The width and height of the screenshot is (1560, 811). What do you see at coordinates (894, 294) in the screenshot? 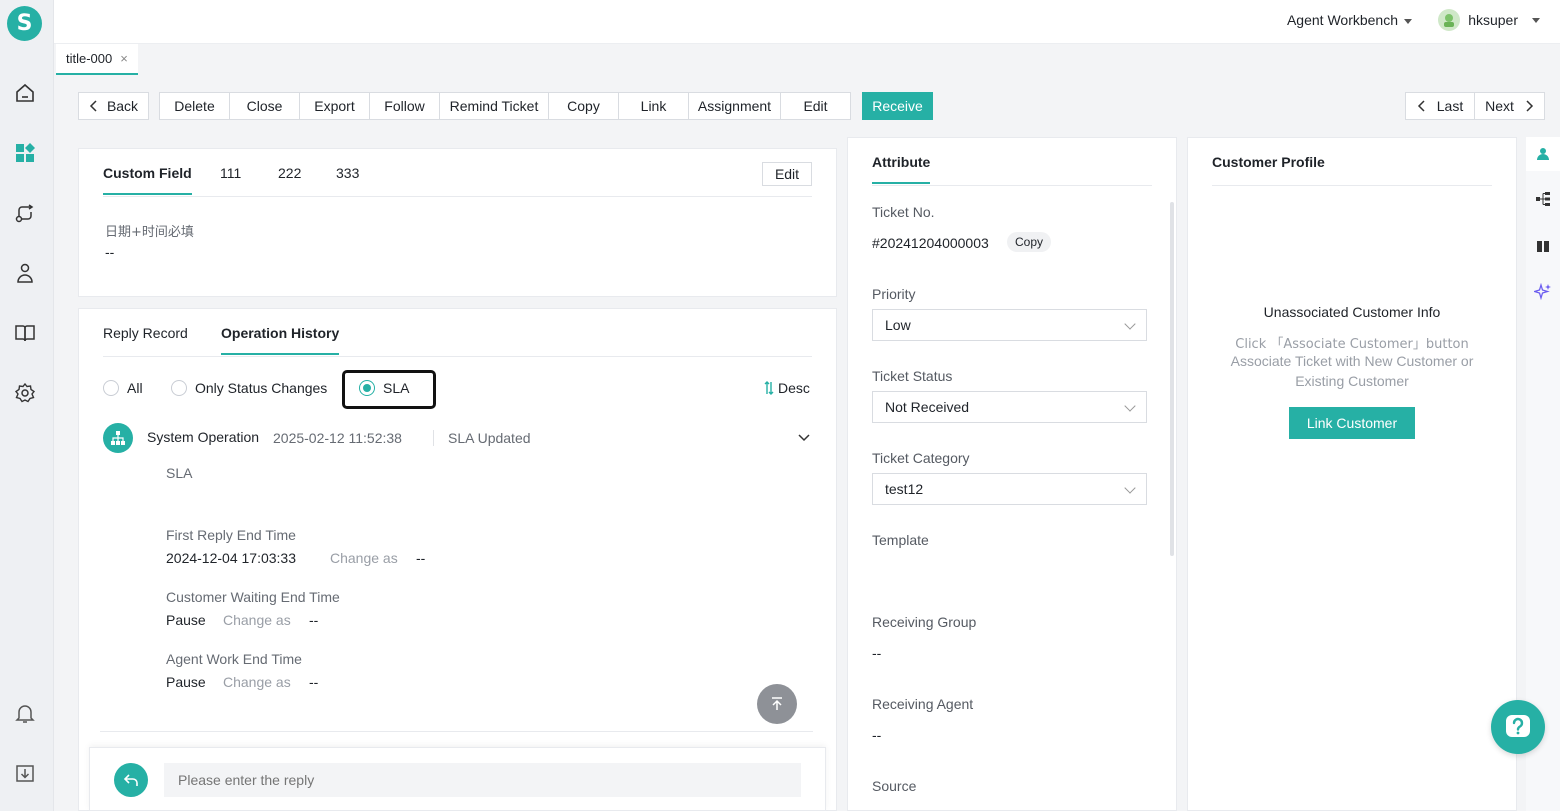
I see `priority-label: Priority` at bounding box center [894, 294].